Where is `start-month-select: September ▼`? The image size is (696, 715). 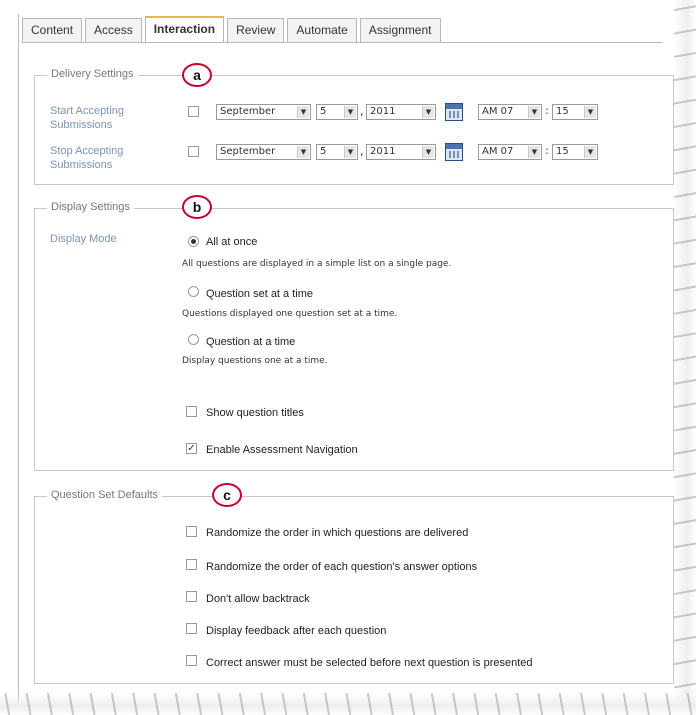 start-month-select: September ▼ is located at coordinates (263, 112).